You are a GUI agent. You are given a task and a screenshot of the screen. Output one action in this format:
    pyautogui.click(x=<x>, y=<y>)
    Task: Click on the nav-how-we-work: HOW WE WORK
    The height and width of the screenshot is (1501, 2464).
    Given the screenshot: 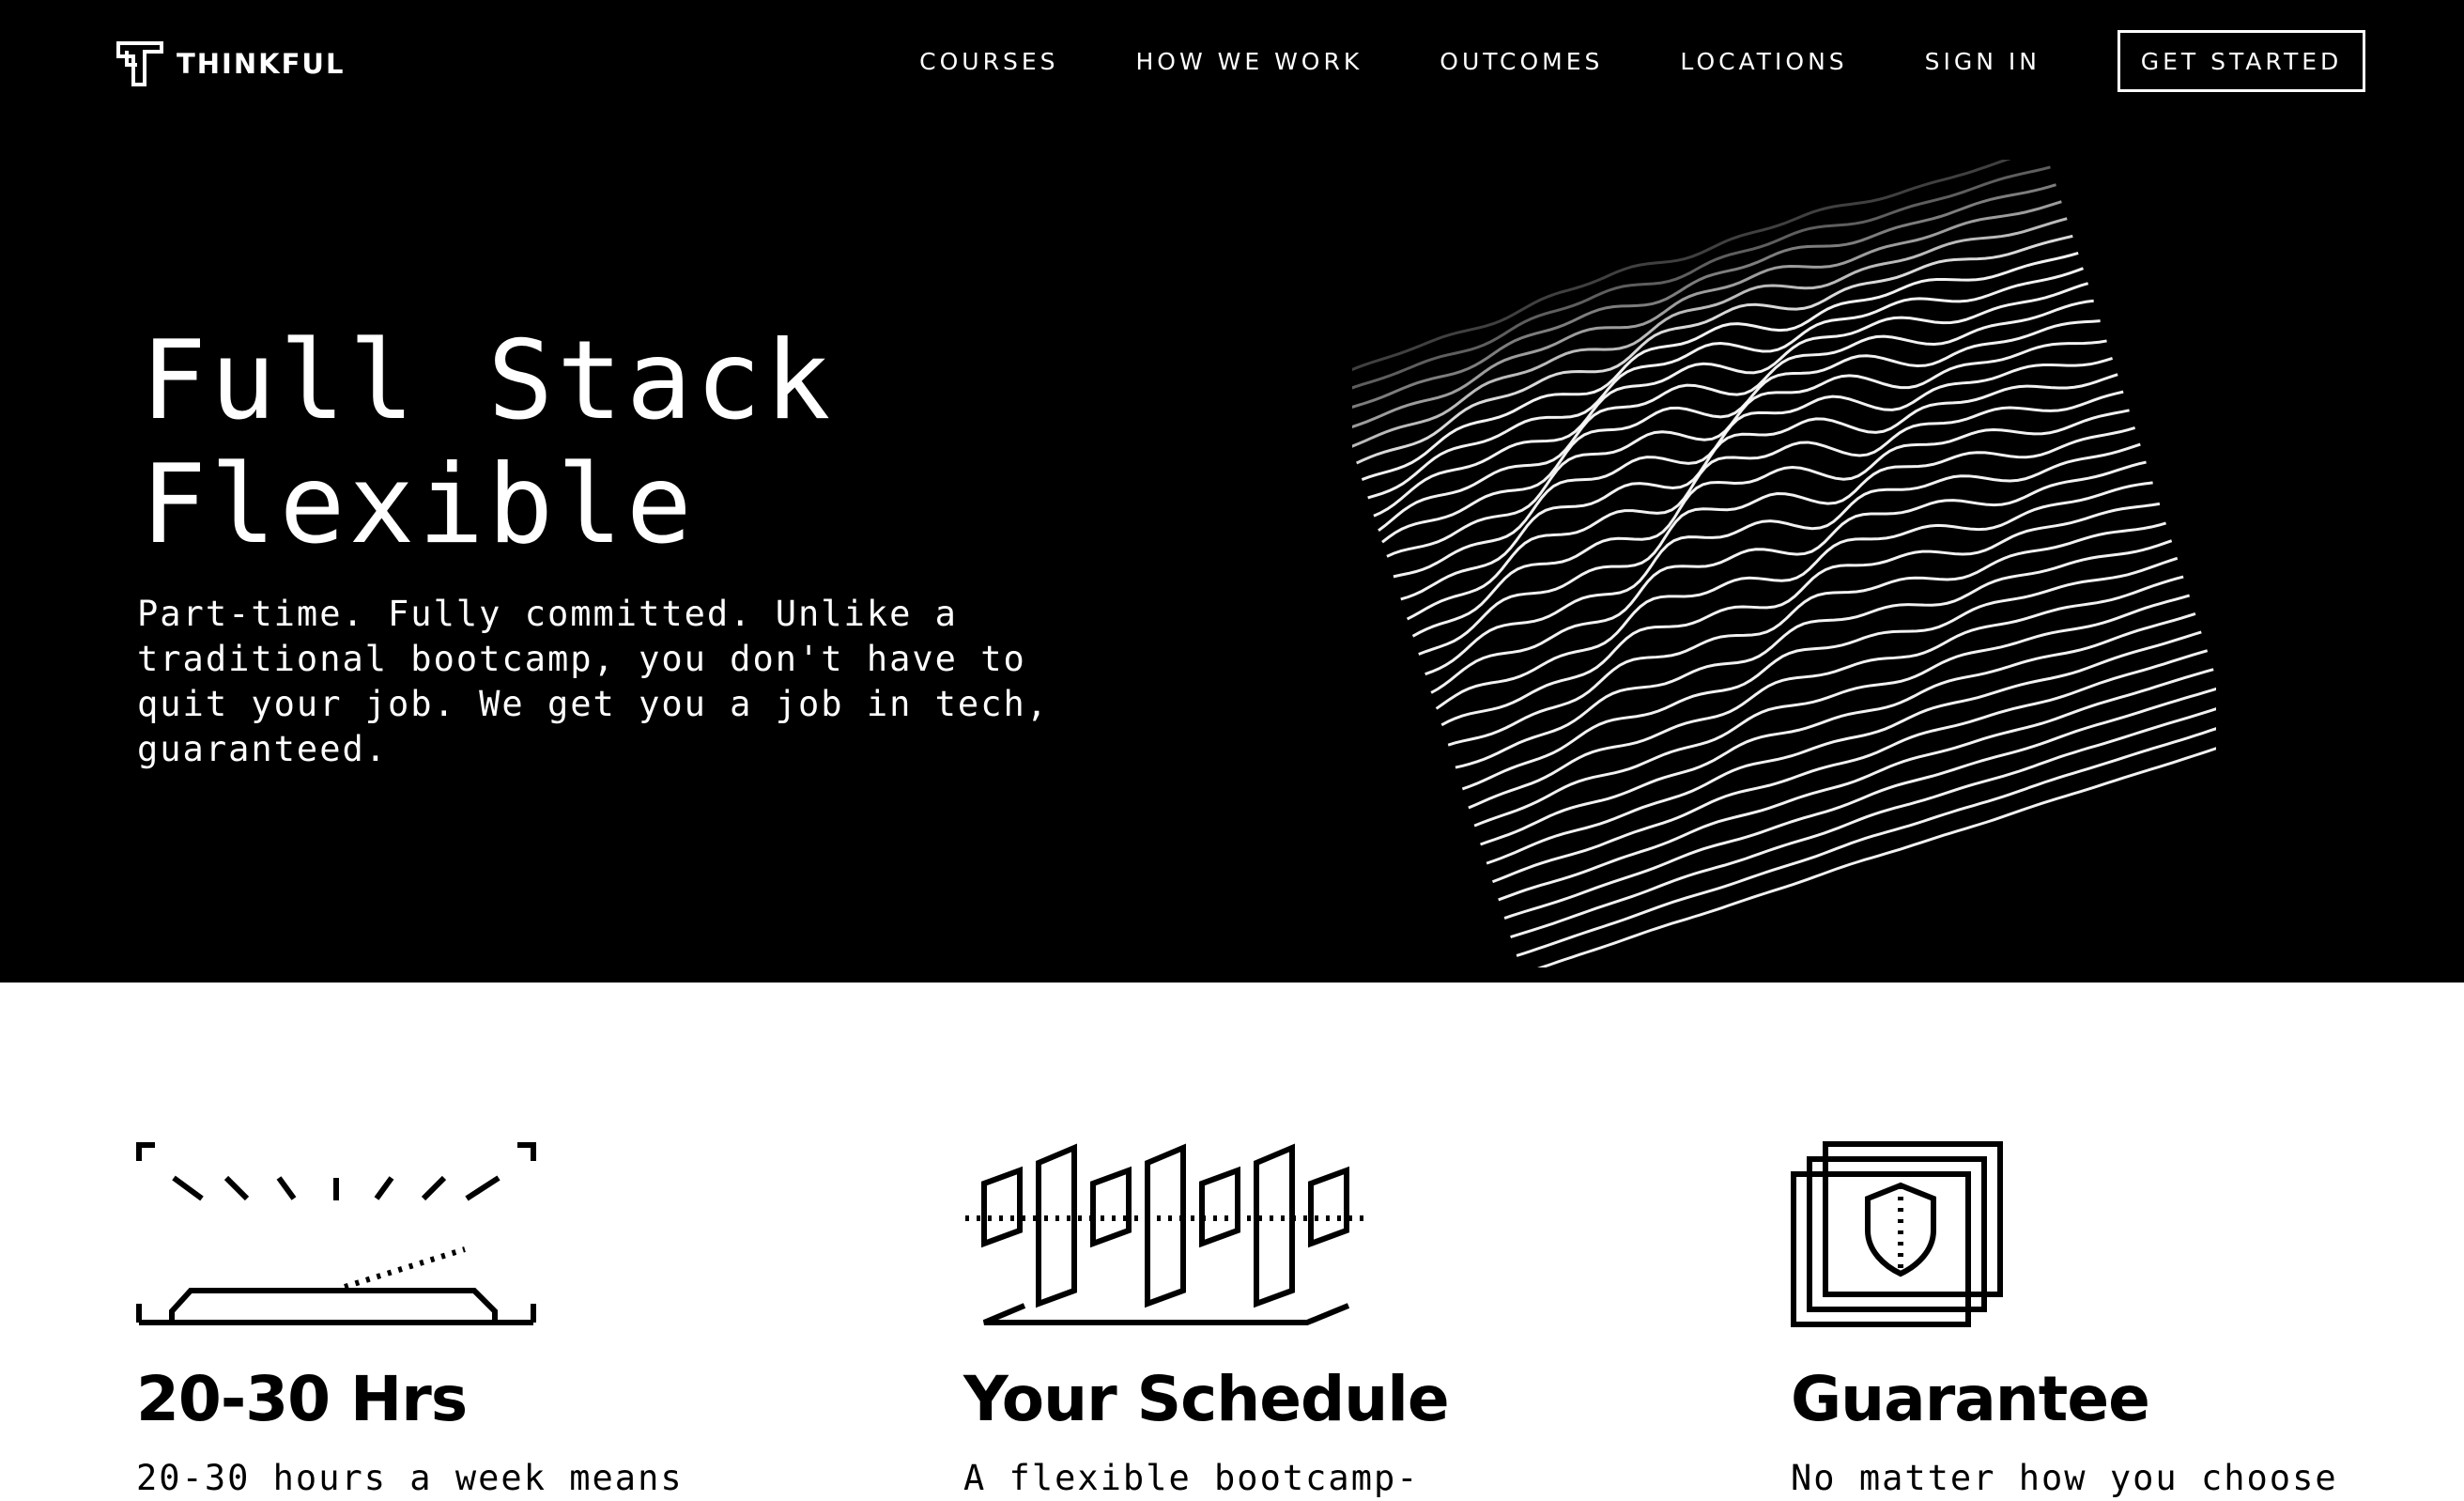 What is the action you would take?
    pyautogui.click(x=1249, y=61)
    